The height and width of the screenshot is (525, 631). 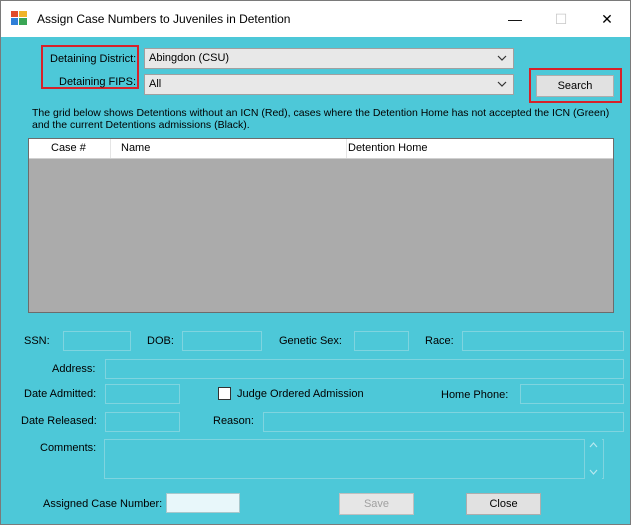 I want to click on detaining-fips-label: Detaining FIPS:, so click(x=98, y=82).